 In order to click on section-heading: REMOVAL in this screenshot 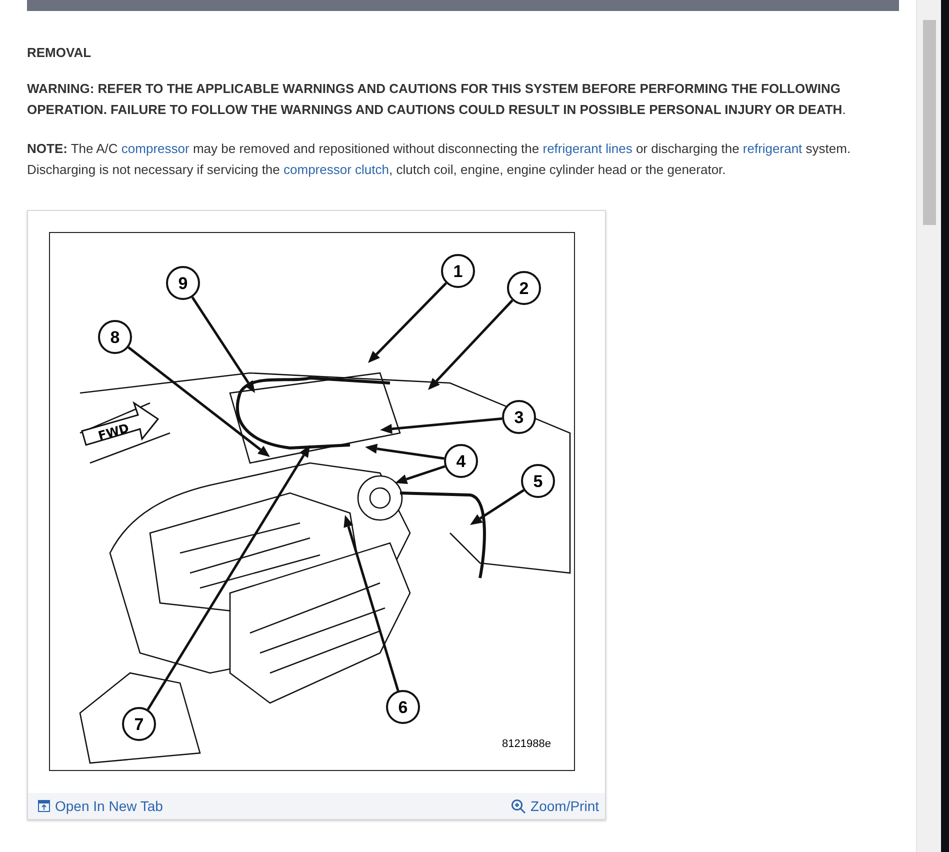, I will do `click(59, 52)`.